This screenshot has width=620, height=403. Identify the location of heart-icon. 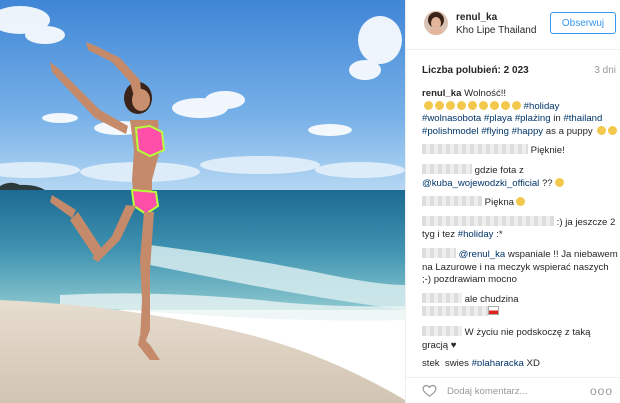
(429, 390).